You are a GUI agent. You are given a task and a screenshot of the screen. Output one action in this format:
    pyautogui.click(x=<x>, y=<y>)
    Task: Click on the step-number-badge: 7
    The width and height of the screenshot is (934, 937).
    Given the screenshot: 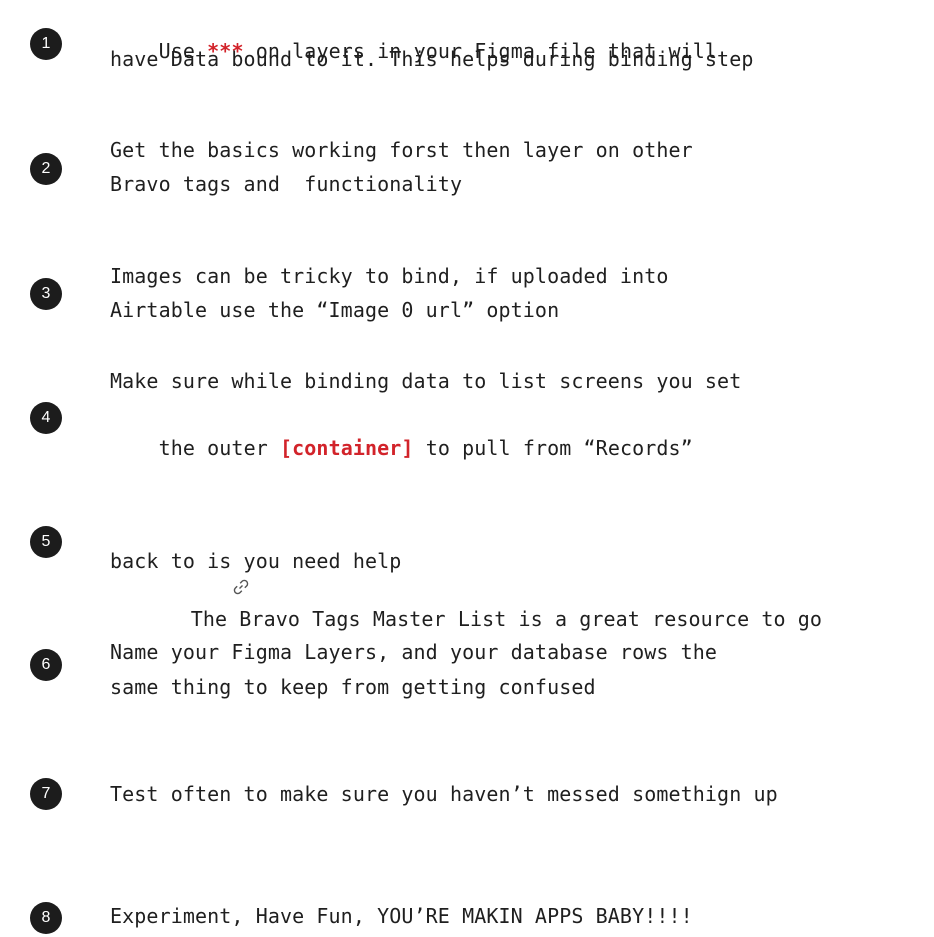 What is the action you would take?
    pyautogui.click(x=46, y=794)
    